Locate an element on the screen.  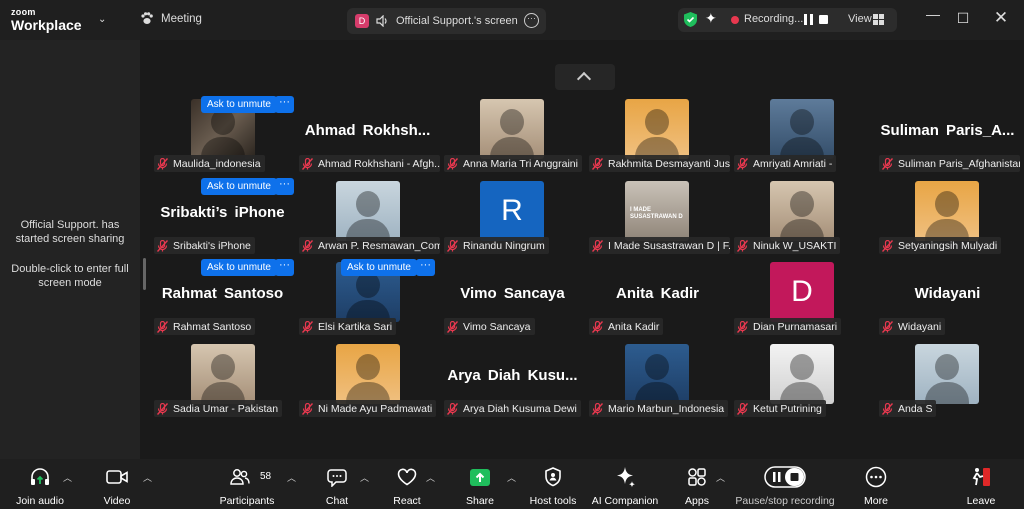
share-label: Share is located at coordinates (480, 501).